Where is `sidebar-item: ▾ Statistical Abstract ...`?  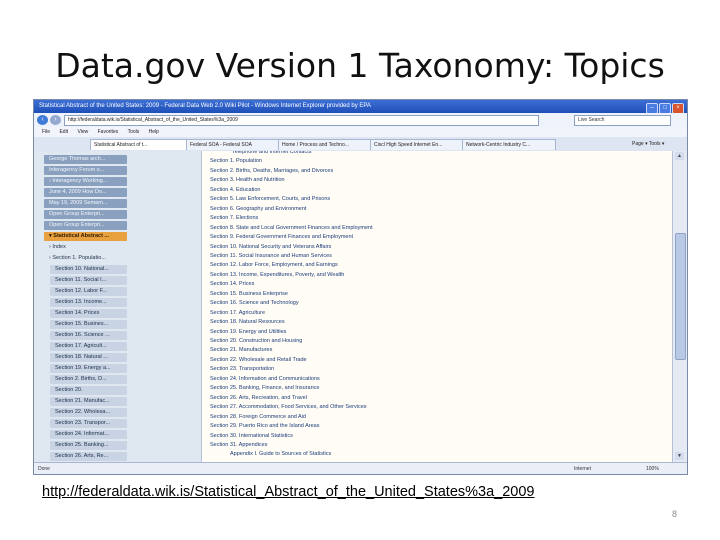 sidebar-item: ▾ Statistical Abstract ... is located at coordinates (117, 236).